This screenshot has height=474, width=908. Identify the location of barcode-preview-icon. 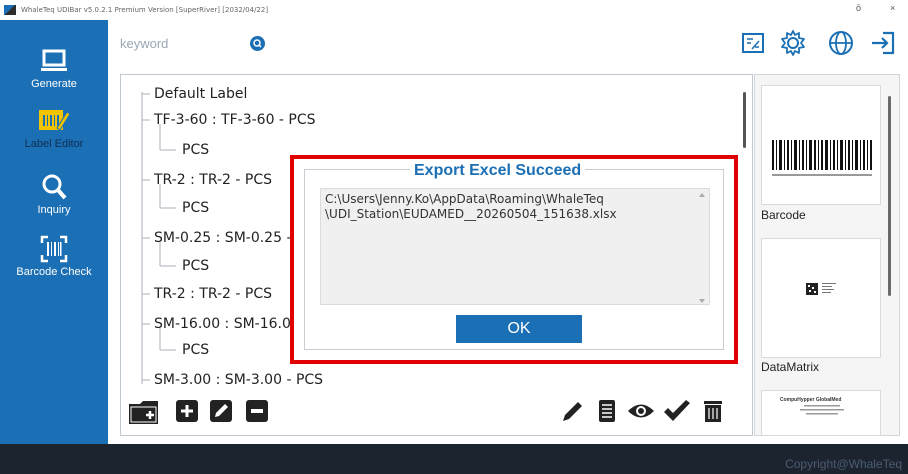
(822, 158).